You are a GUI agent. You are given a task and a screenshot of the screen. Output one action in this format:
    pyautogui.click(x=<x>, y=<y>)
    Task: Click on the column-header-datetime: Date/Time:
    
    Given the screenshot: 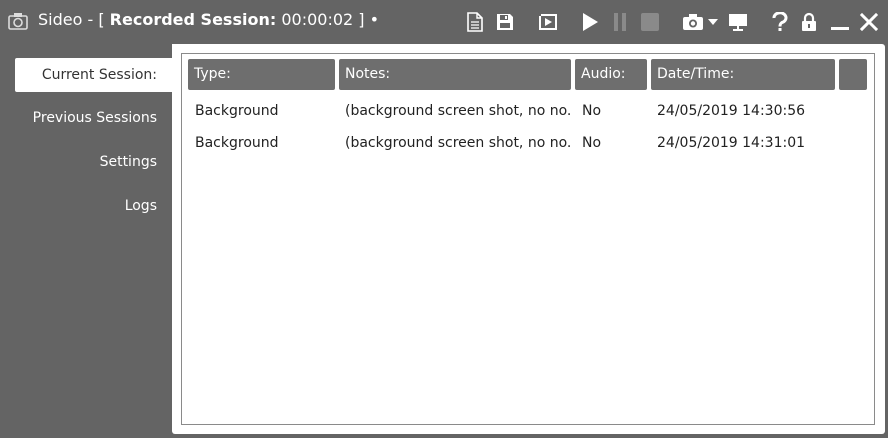 What is the action you would take?
    pyautogui.click(x=743, y=74)
    